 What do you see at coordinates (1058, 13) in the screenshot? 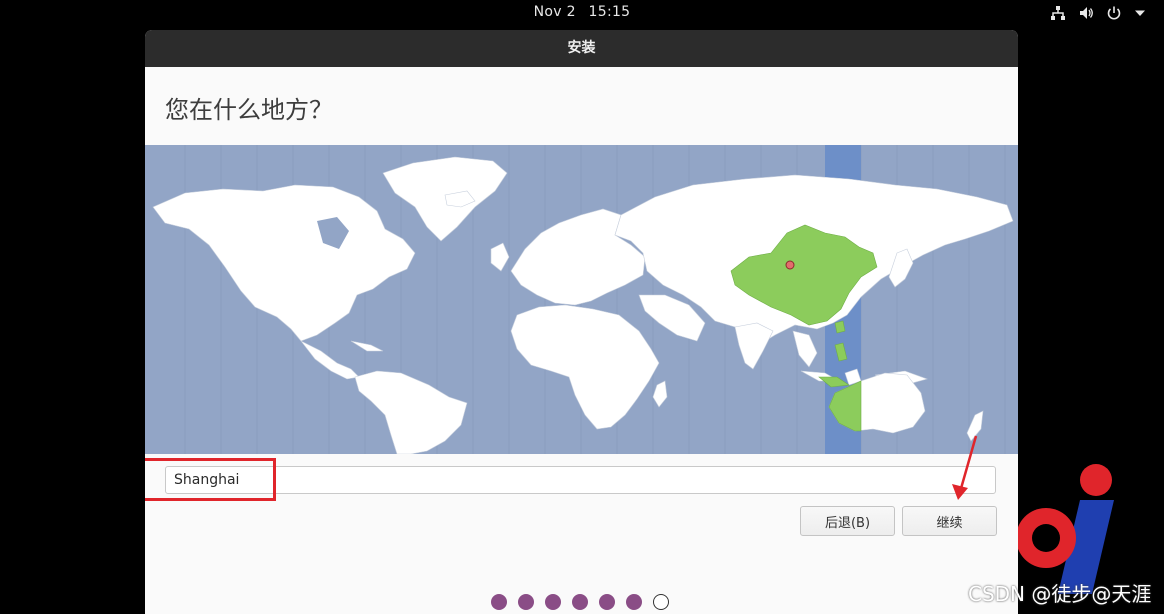
I see `network-icon` at bounding box center [1058, 13].